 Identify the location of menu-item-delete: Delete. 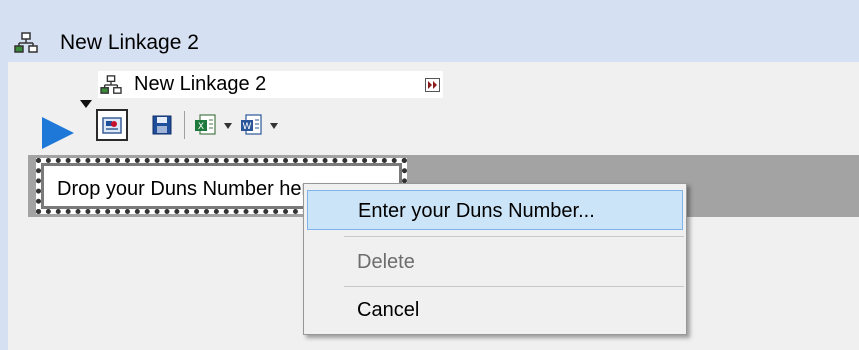
(495, 262).